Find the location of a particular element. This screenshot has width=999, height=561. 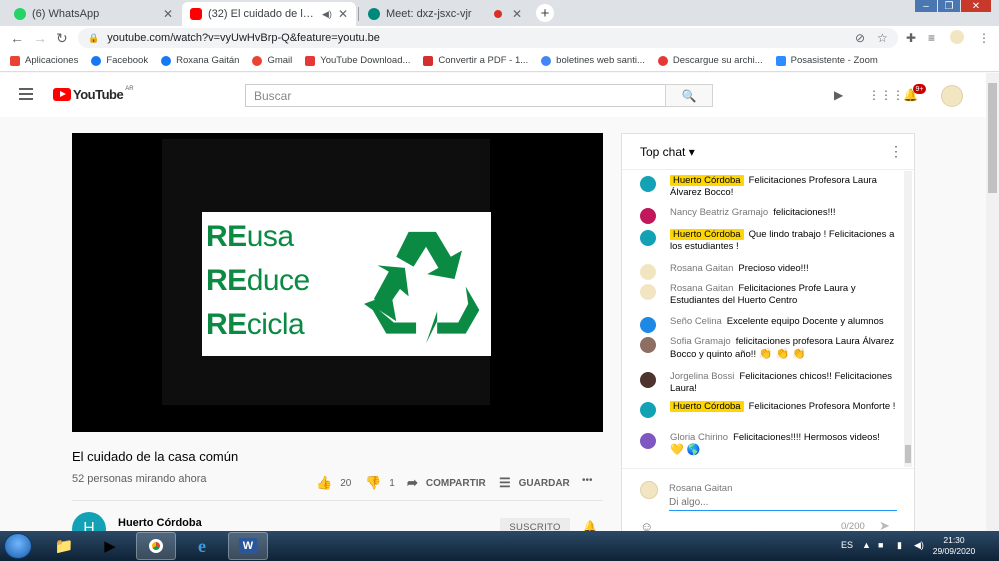

create-video-icon: ▶︎ is located at coordinates (838, 95).